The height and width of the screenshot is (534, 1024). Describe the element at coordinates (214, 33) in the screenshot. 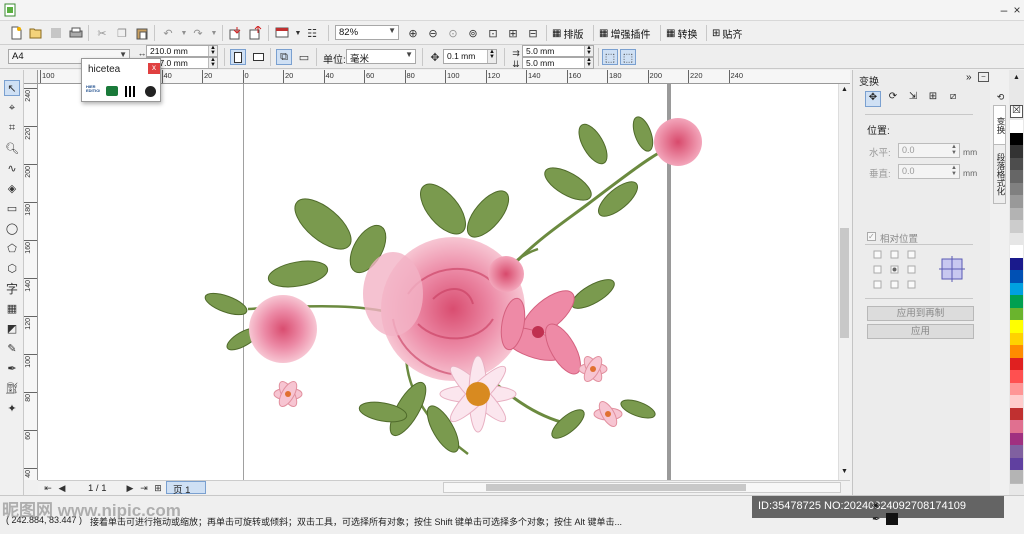

I see `redo-dropdown-icon: ▼` at that location.